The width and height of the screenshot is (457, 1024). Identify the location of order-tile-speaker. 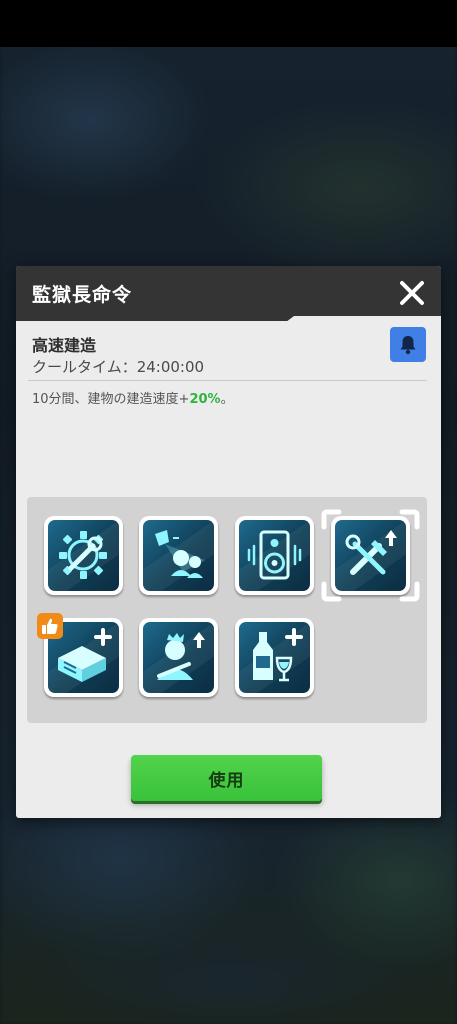
(274, 555).